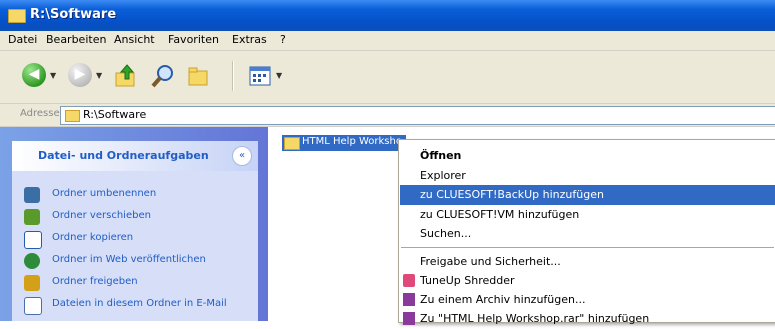 This screenshot has width=775, height=329. What do you see at coordinates (95, 281) in the screenshot?
I see `task-label: Ordner freigeben` at bounding box center [95, 281].